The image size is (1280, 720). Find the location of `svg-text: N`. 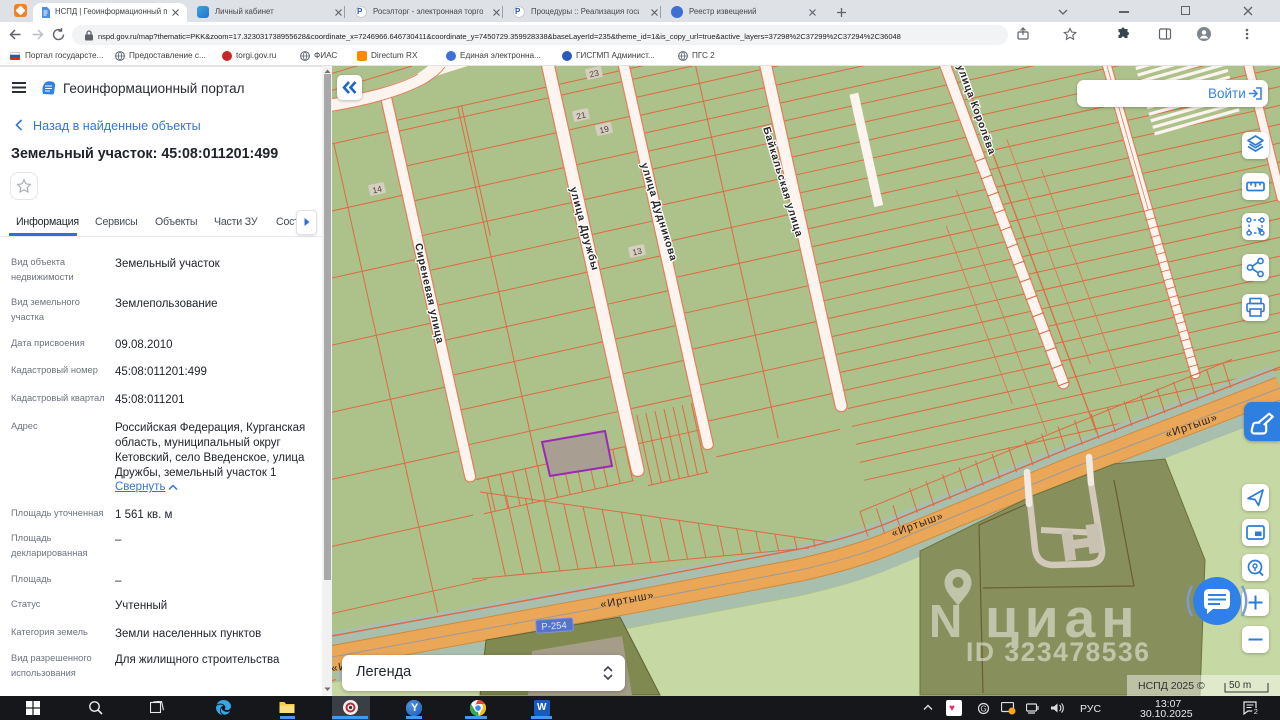

svg-text: N is located at coordinates (945, 621).